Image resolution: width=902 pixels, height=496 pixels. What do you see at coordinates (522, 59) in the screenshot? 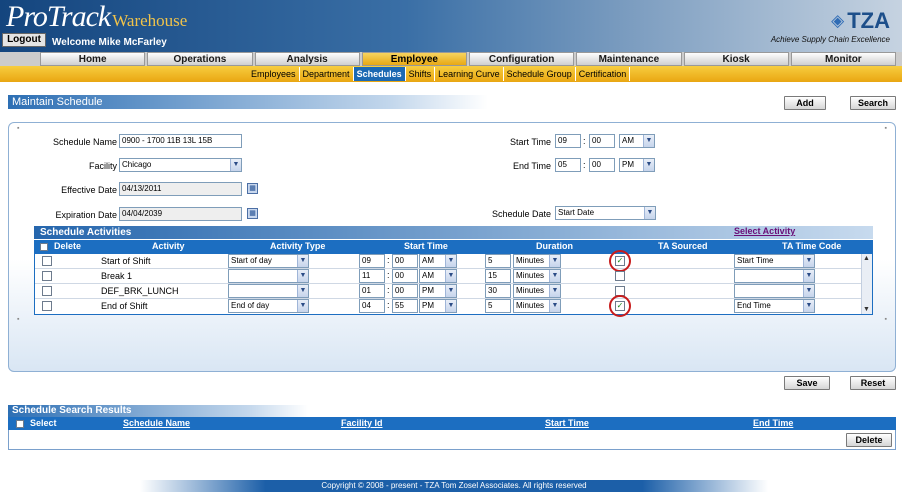
I see `tab-configuration: Configuration` at bounding box center [522, 59].